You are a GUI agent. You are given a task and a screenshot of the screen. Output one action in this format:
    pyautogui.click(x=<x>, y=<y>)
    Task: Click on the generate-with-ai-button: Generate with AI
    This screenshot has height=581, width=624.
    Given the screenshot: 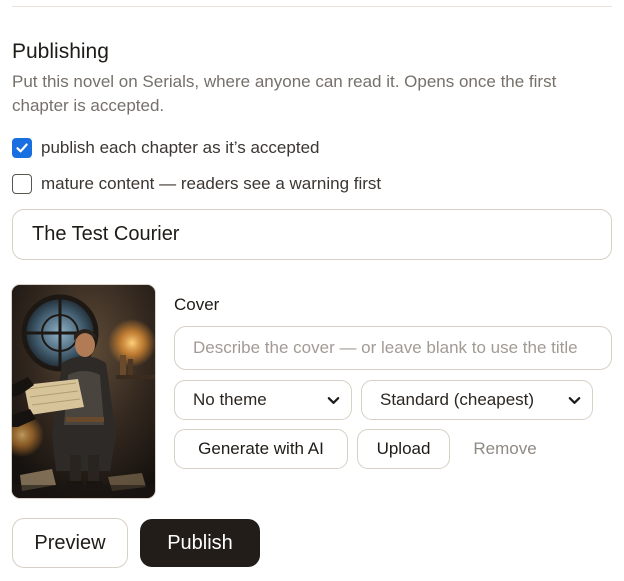 What is the action you would take?
    pyautogui.click(x=261, y=449)
    